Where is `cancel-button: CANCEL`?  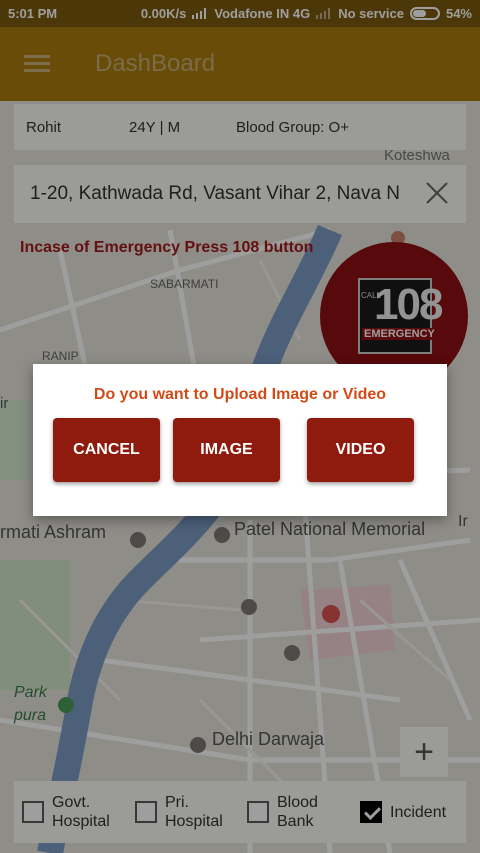 cancel-button: CANCEL is located at coordinates (106, 450).